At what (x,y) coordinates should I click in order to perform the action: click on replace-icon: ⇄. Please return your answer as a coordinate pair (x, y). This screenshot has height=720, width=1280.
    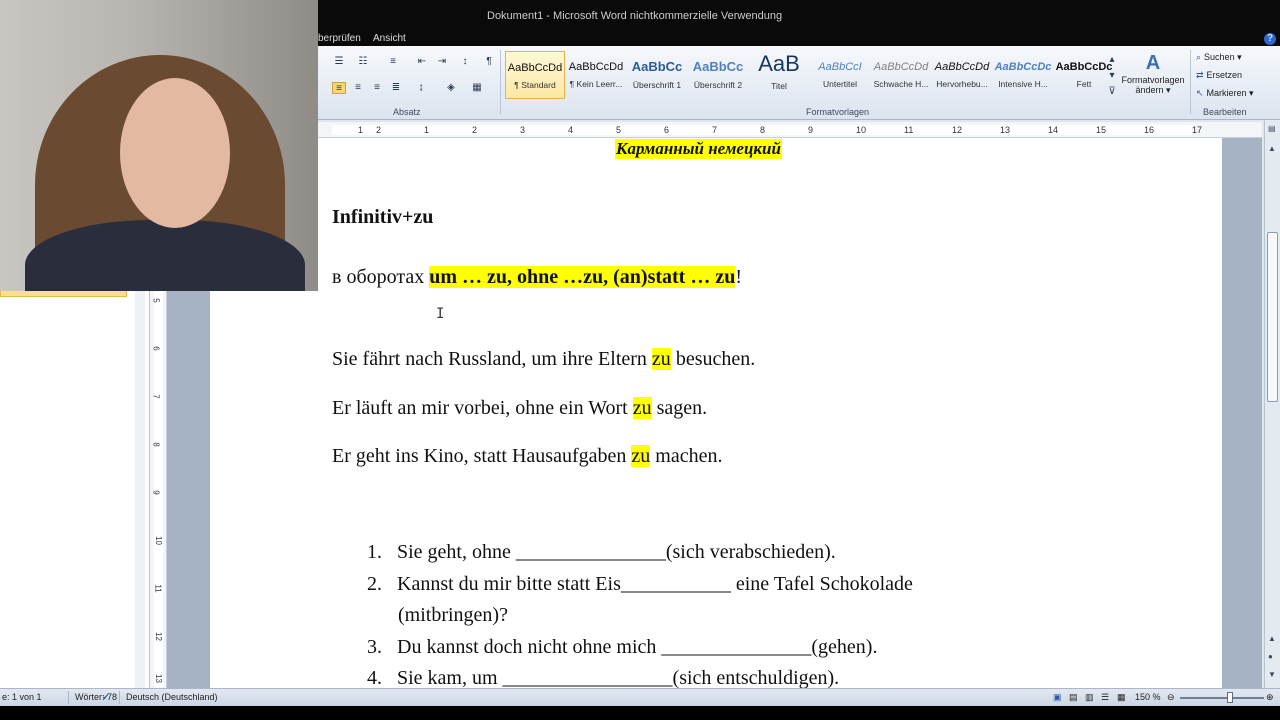
    Looking at the image, I should click on (1200, 75).